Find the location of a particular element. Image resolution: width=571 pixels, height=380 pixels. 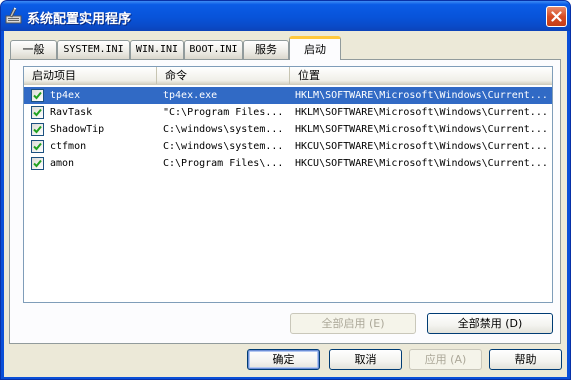

tab-services: 服务 is located at coordinates (266, 49).